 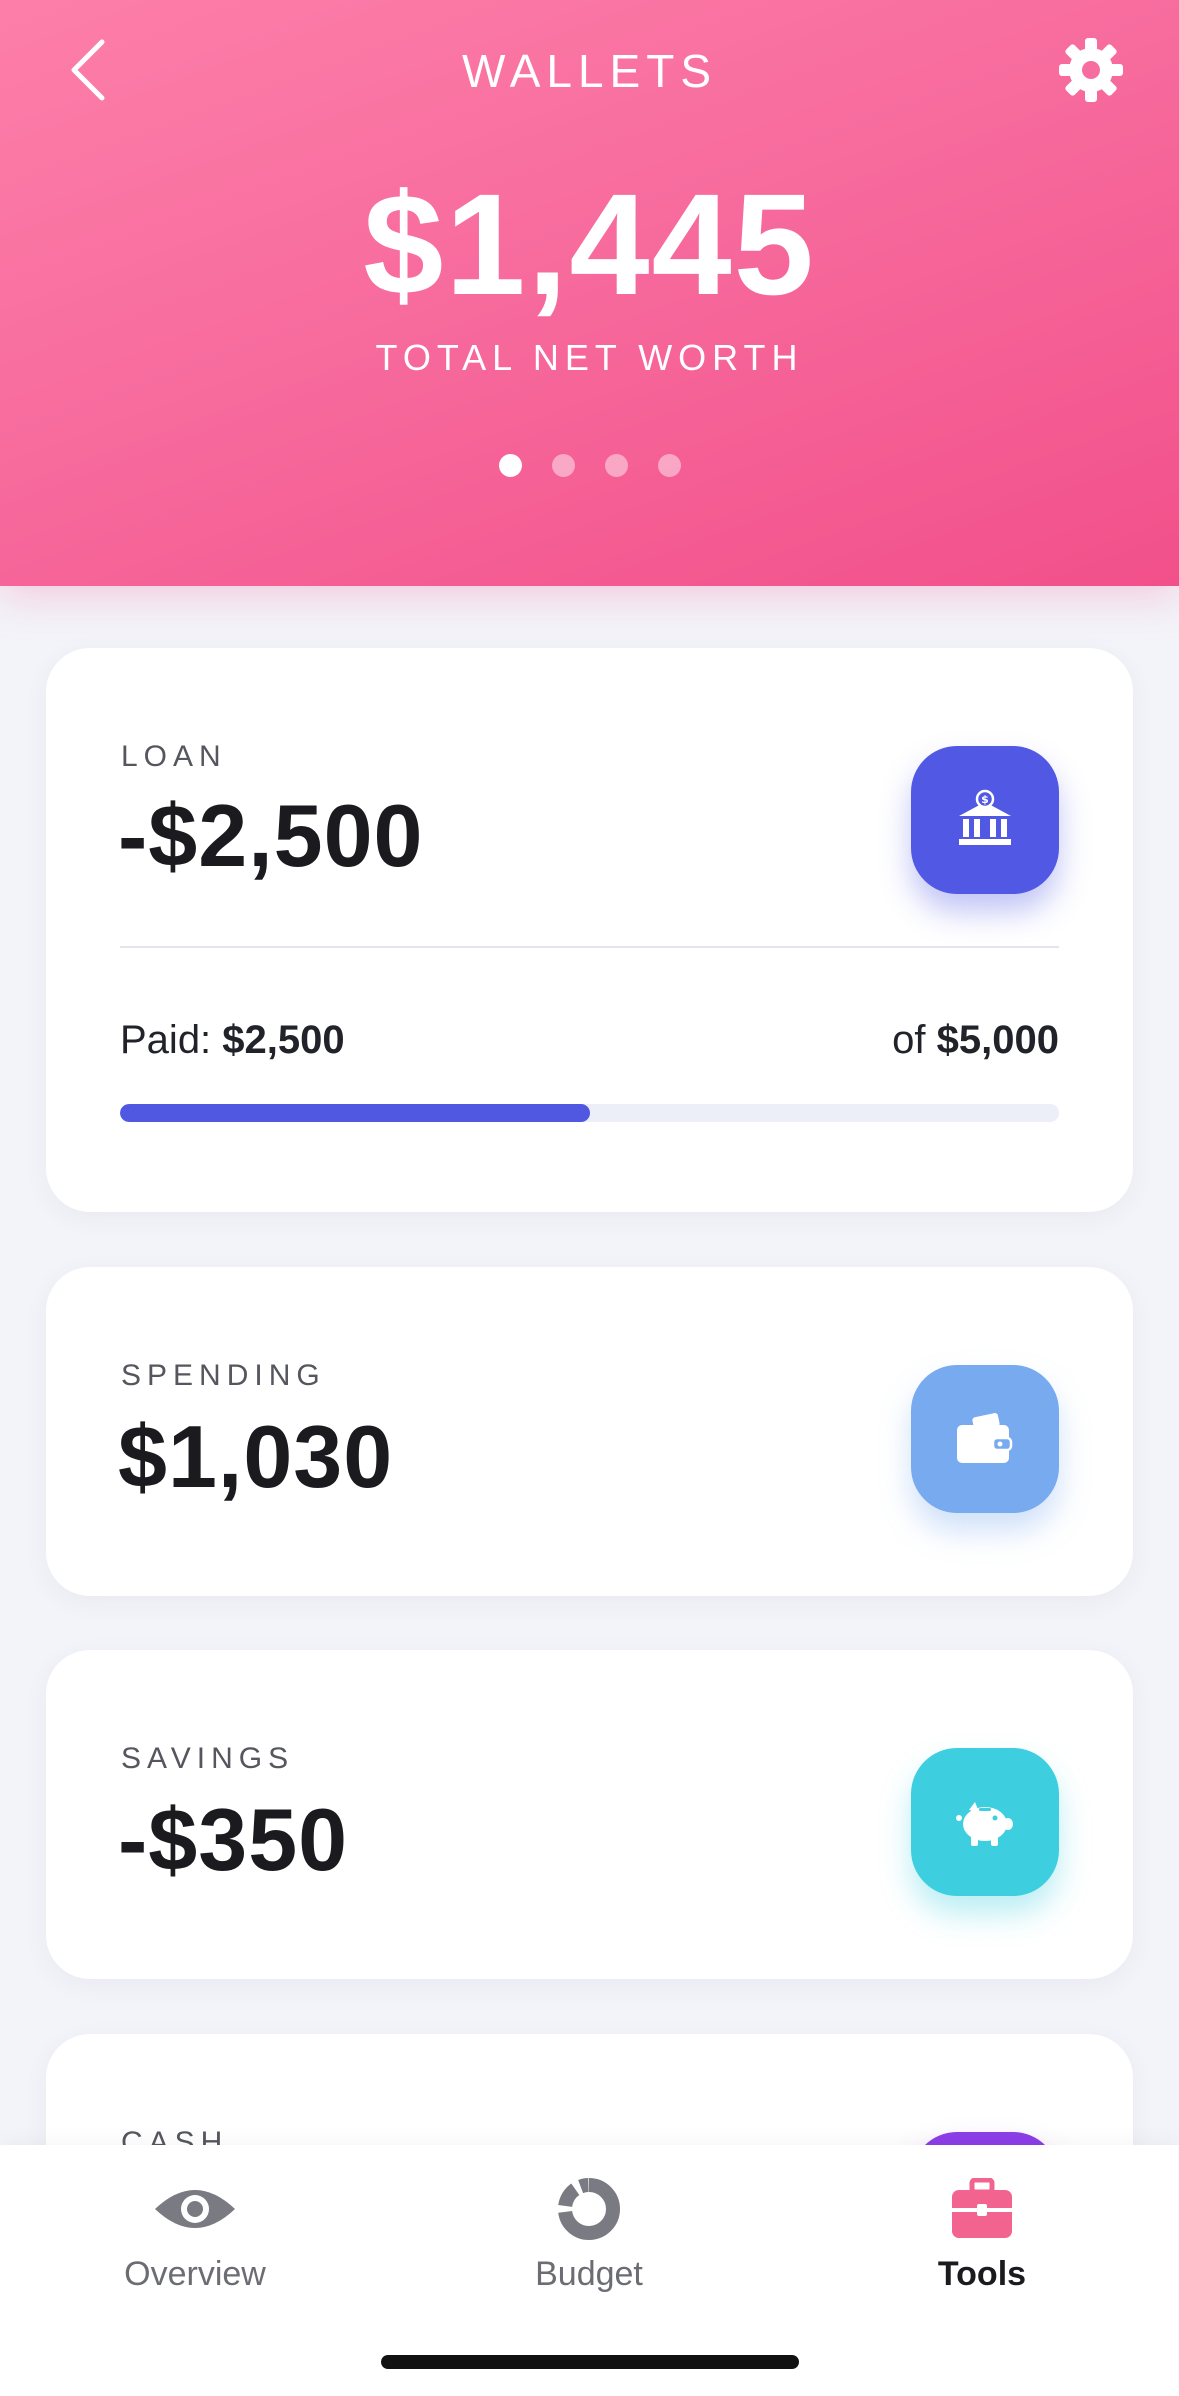 I want to click on bank-icon: $, so click(x=985, y=817).